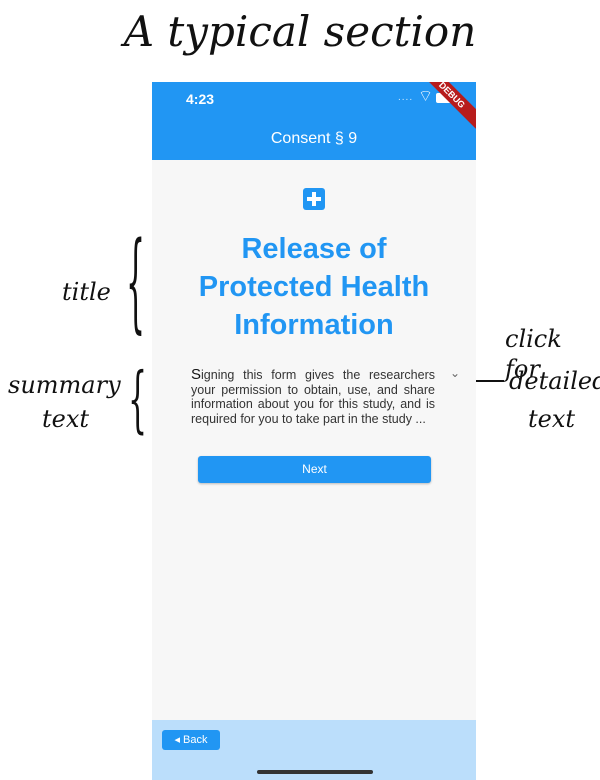 Image resolution: width=600 pixels, height=780 pixels. I want to click on section-title-line3: Information, so click(314, 325).